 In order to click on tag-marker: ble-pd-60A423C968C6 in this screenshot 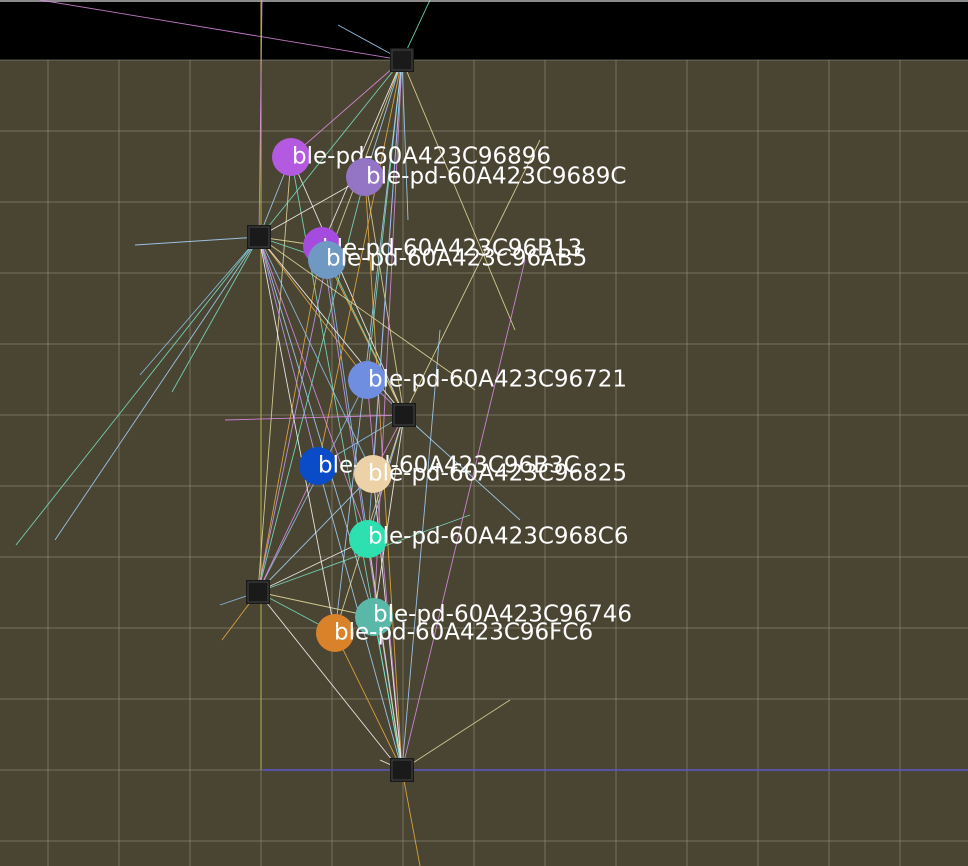, I will do `click(489, 539)`.